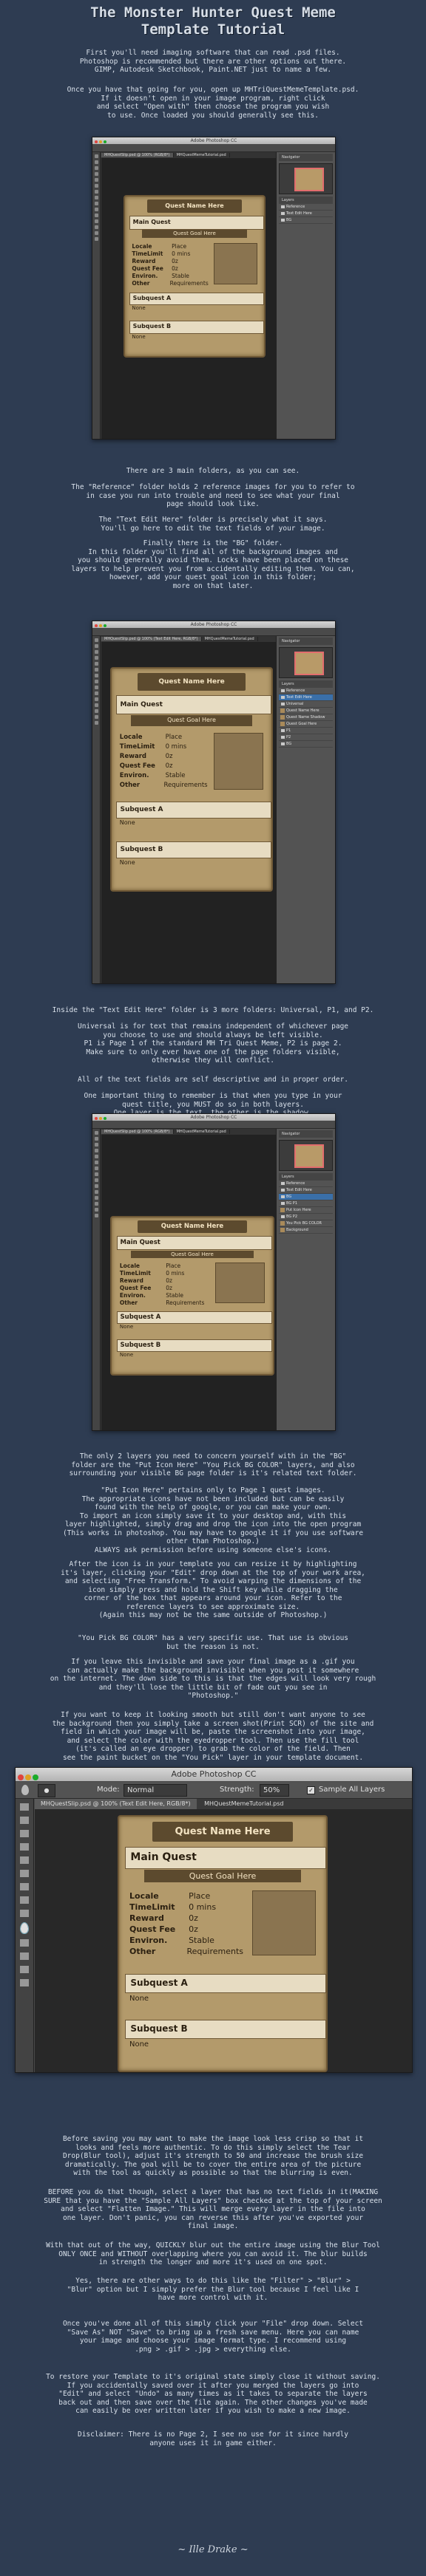 The width and height of the screenshot is (426, 2576). Describe the element at coordinates (306, 214) in the screenshot. I see `layer-folder: Text Edit Here` at that location.